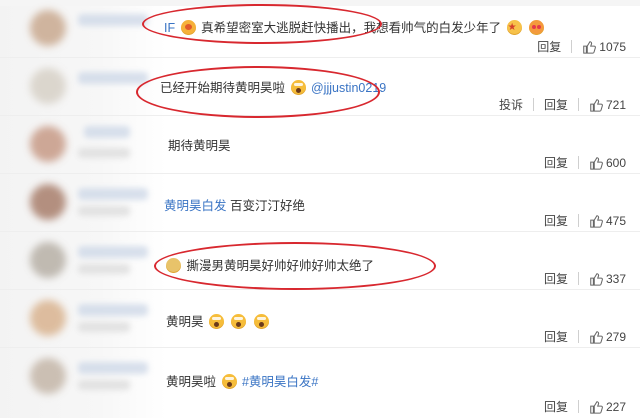 This screenshot has height=418, width=640. I want to click on comment-actions: 投诉 回复 721, so click(562, 104).